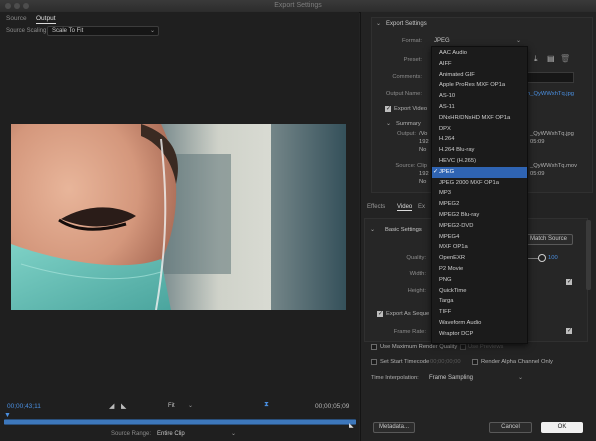 This screenshot has width=596, height=441. What do you see at coordinates (266, 405) in the screenshot?
I see `aspect-ratio-icon: ⧗` at bounding box center [266, 405].